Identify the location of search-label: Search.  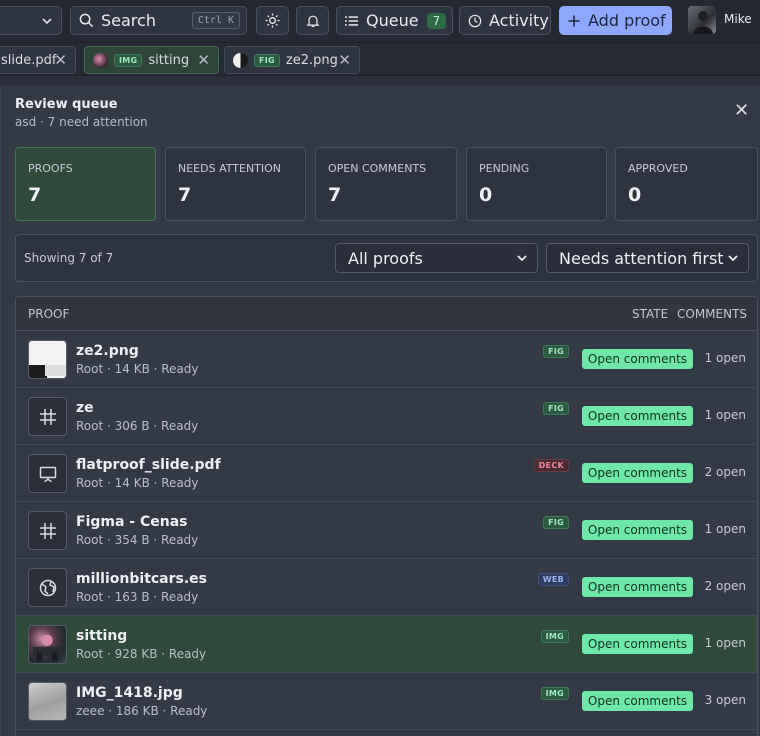
(128, 20).